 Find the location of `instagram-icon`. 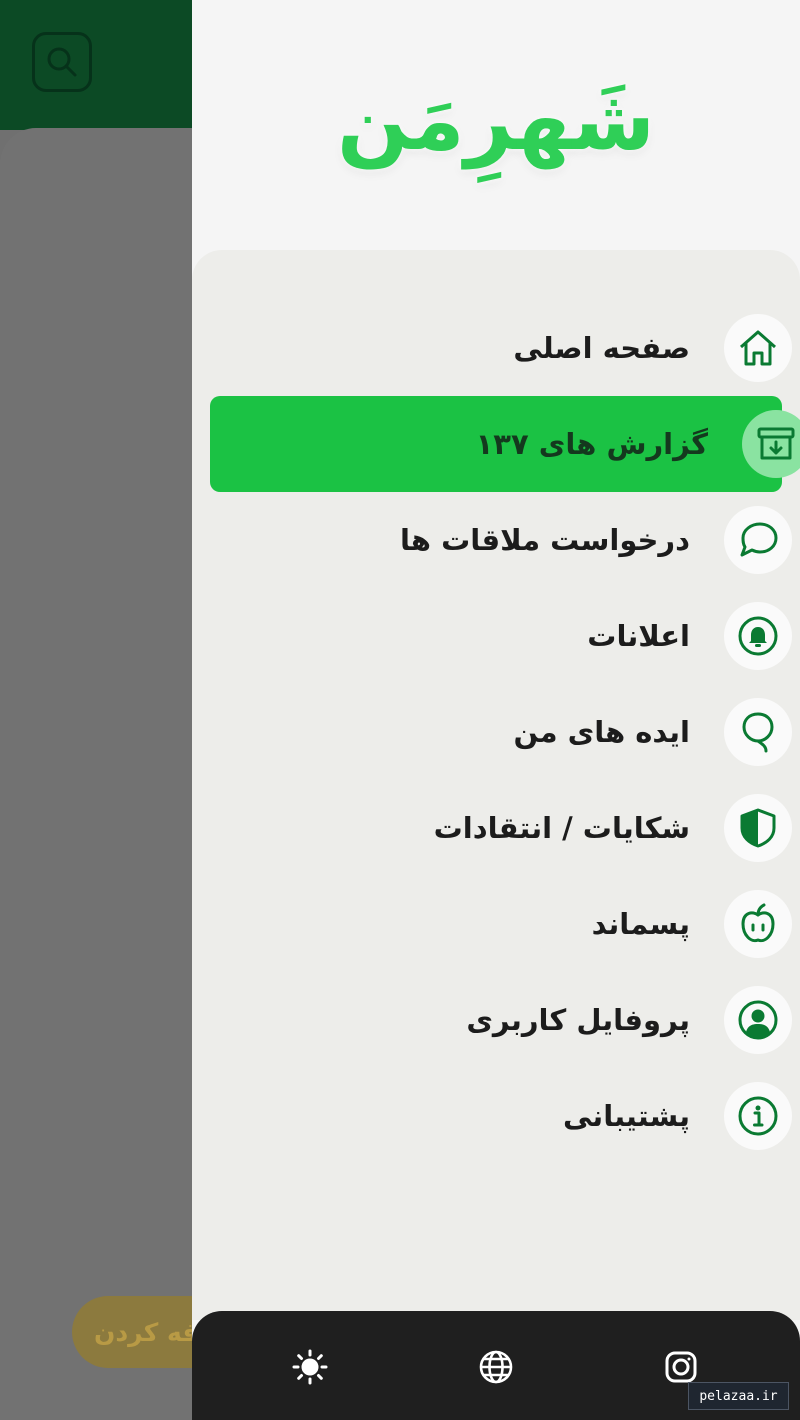

instagram-icon is located at coordinates (681, 1367).